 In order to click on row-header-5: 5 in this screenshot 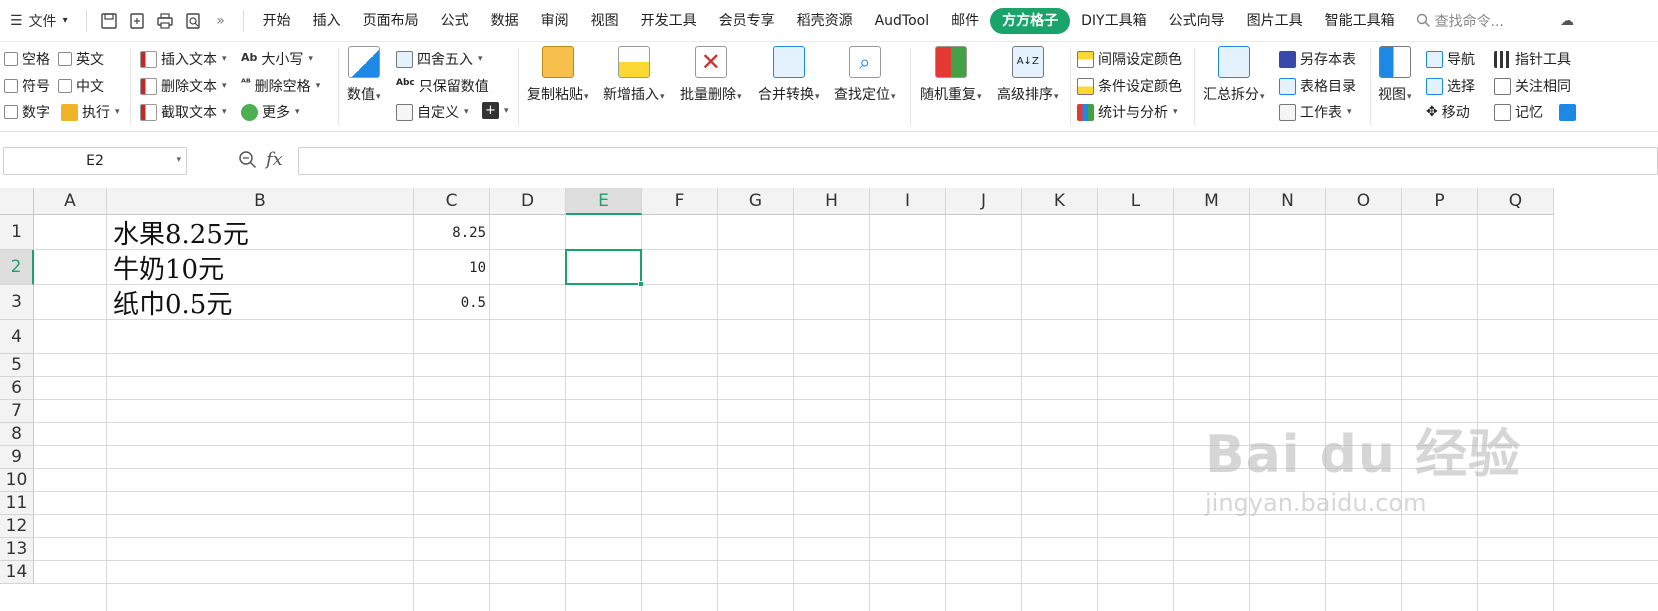, I will do `click(17, 365)`.